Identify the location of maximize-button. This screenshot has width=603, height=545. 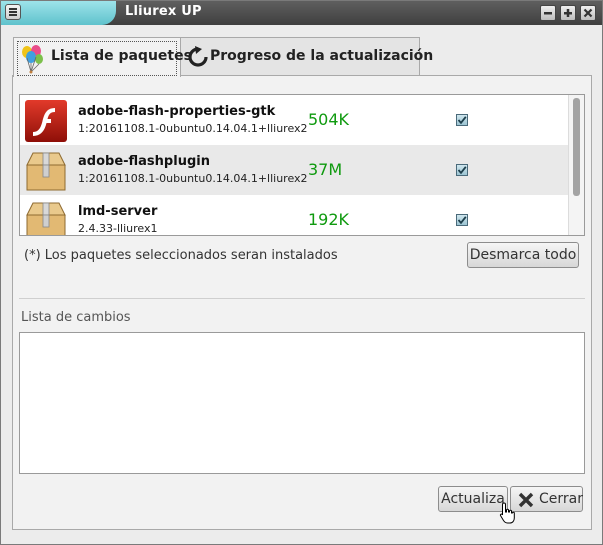
(568, 13).